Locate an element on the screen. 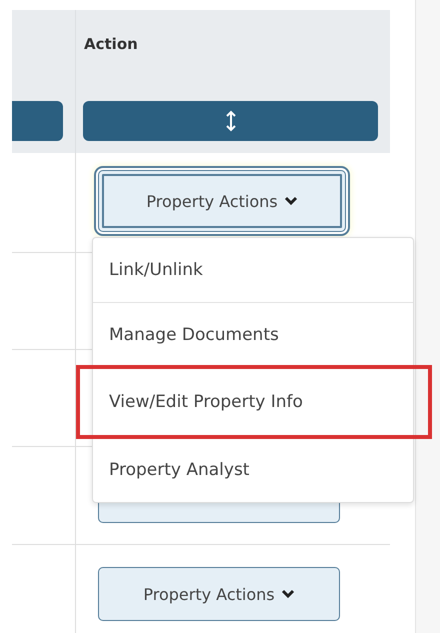  property-actions-button: Property Actions is located at coordinates (219, 594).